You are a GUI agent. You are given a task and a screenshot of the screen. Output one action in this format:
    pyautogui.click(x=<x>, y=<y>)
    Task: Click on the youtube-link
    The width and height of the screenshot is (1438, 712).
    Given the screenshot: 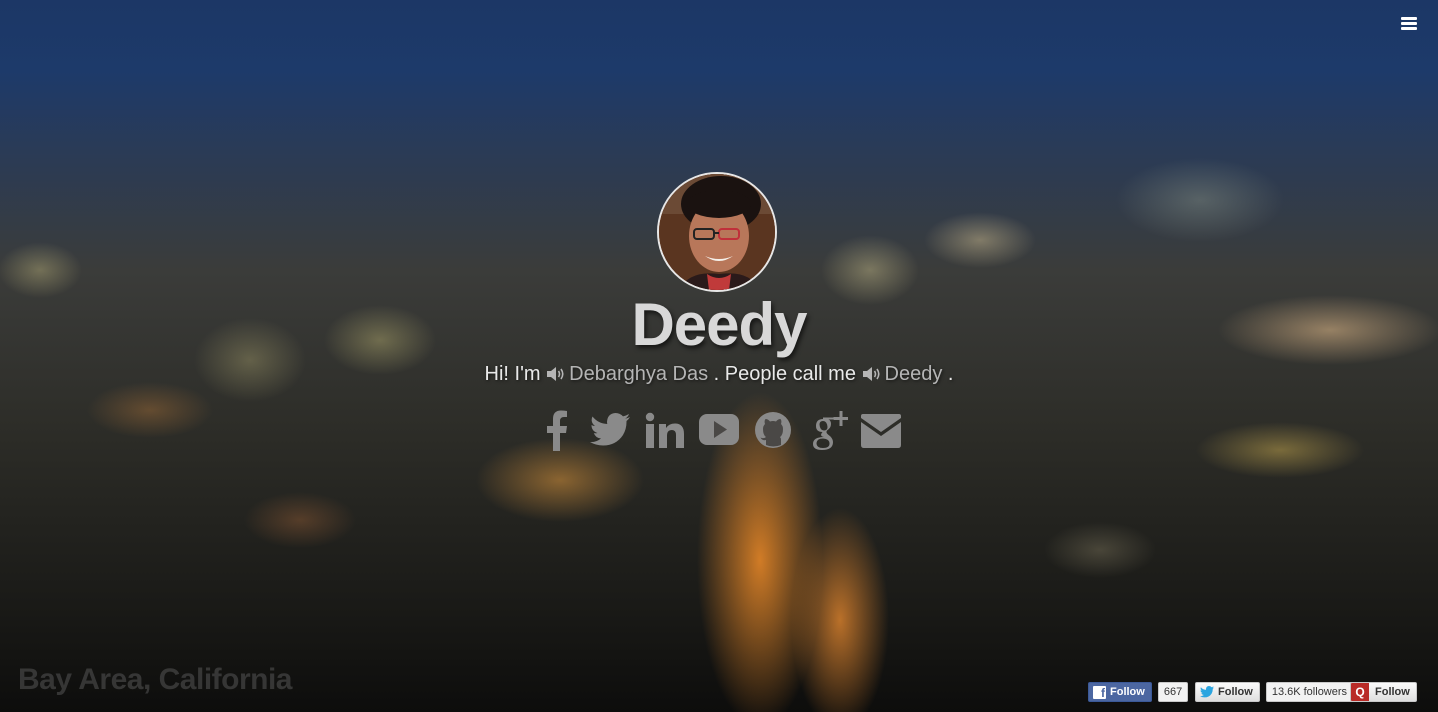 What is the action you would take?
    pyautogui.click(x=719, y=430)
    